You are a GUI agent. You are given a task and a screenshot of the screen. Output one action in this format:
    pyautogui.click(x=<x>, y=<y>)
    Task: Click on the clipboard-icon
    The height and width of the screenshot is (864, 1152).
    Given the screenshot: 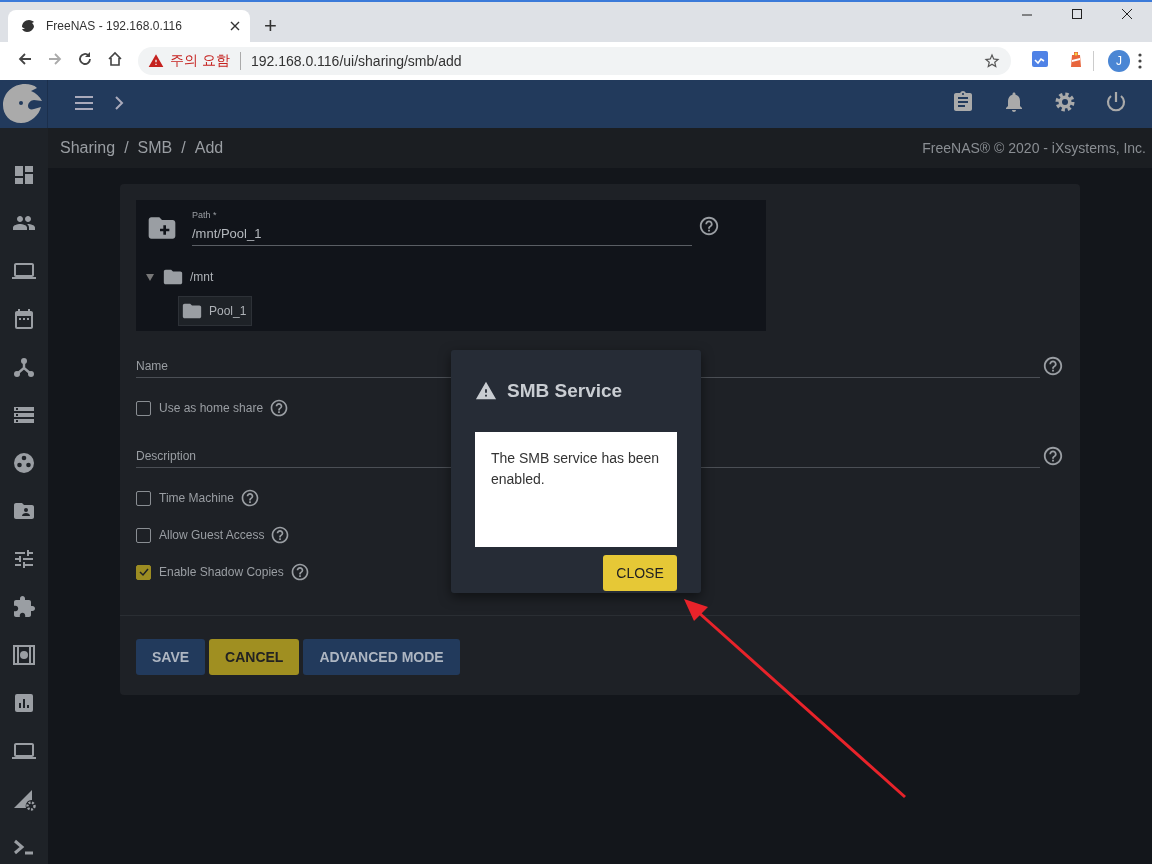 What is the action you would take?
    pyautogui.click(x=963, y=102)
    